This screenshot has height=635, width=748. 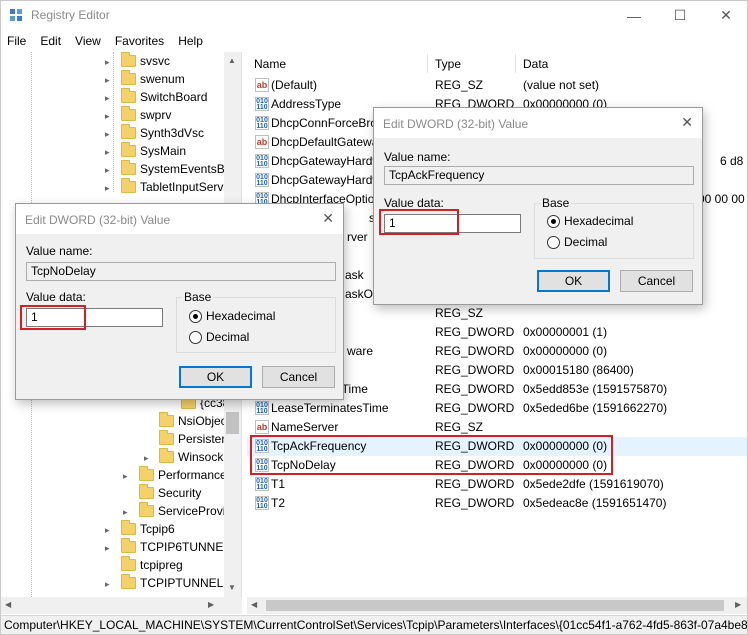 What do you see at coordinates (497, 427) in the screenshot?
I see `list-row: ab NameServer REG_SZ` at bounding box center [497, 427].